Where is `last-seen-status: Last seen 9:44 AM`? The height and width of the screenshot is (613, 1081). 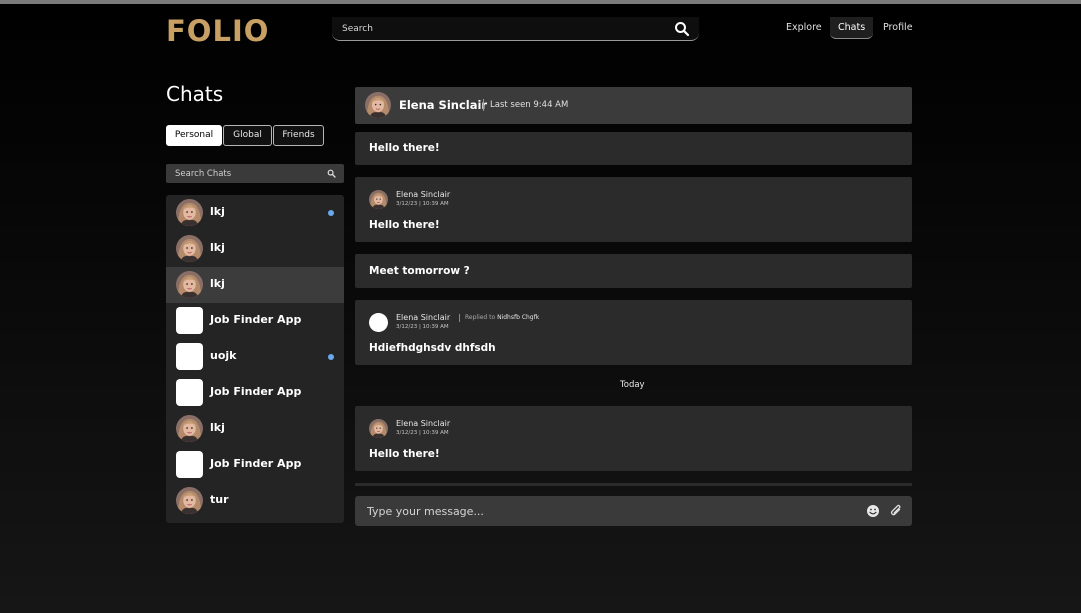
last-seen-status: Last seen 9:44 AM is located at coordinates (529, 105).